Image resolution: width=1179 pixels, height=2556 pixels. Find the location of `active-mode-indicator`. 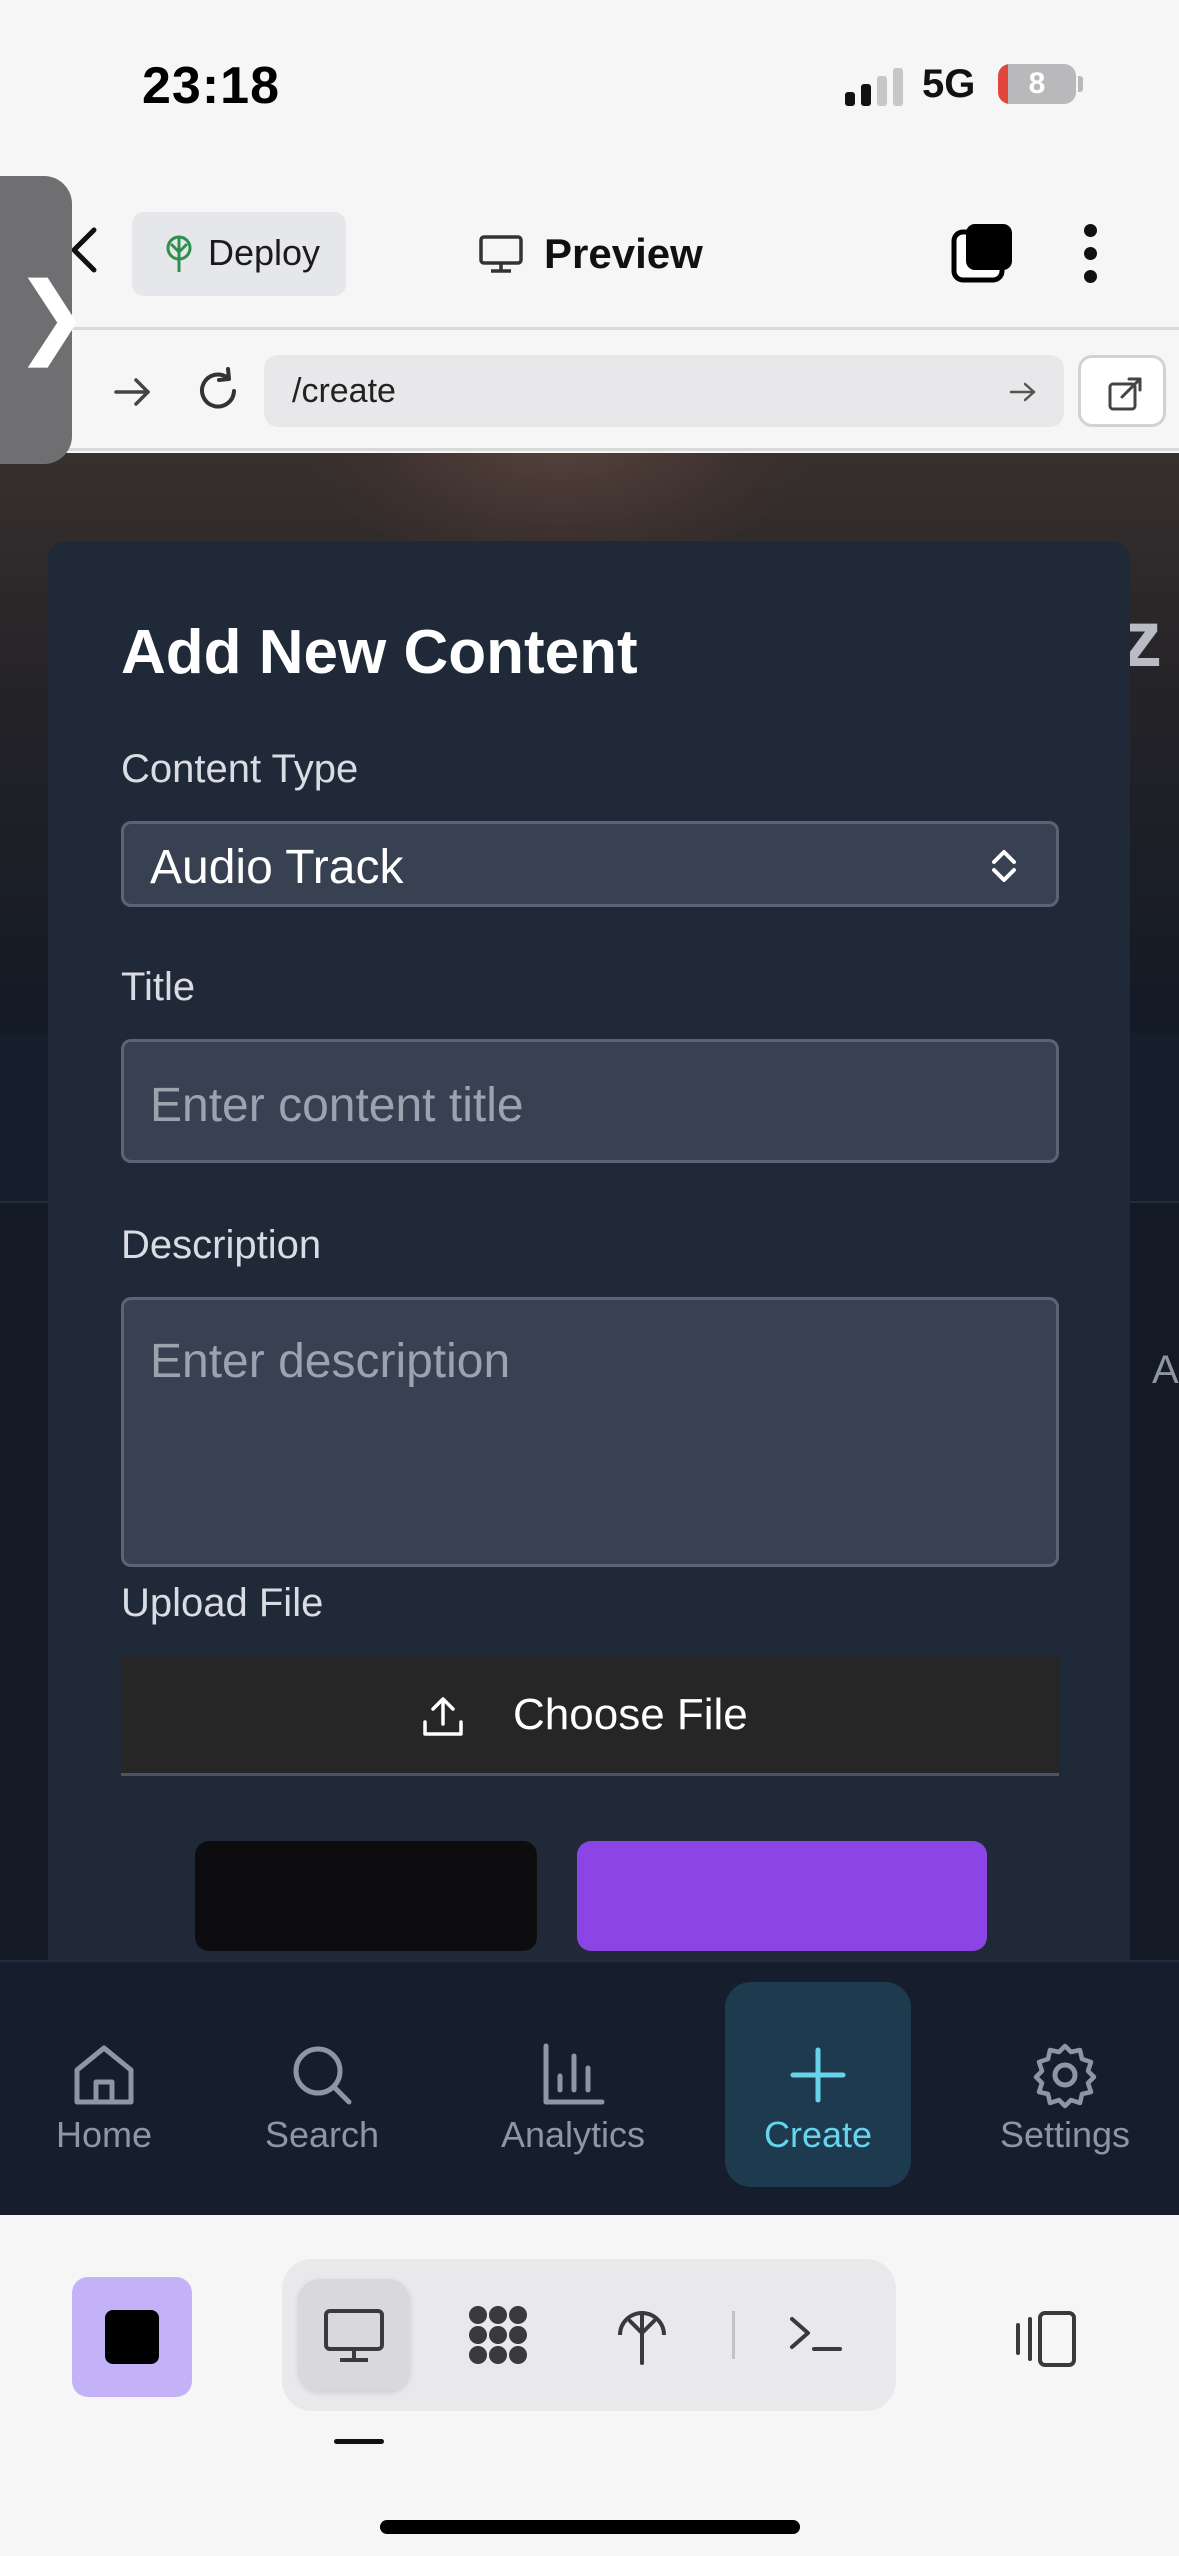

active-mode-indicator is located at coordinates (359, 2441).